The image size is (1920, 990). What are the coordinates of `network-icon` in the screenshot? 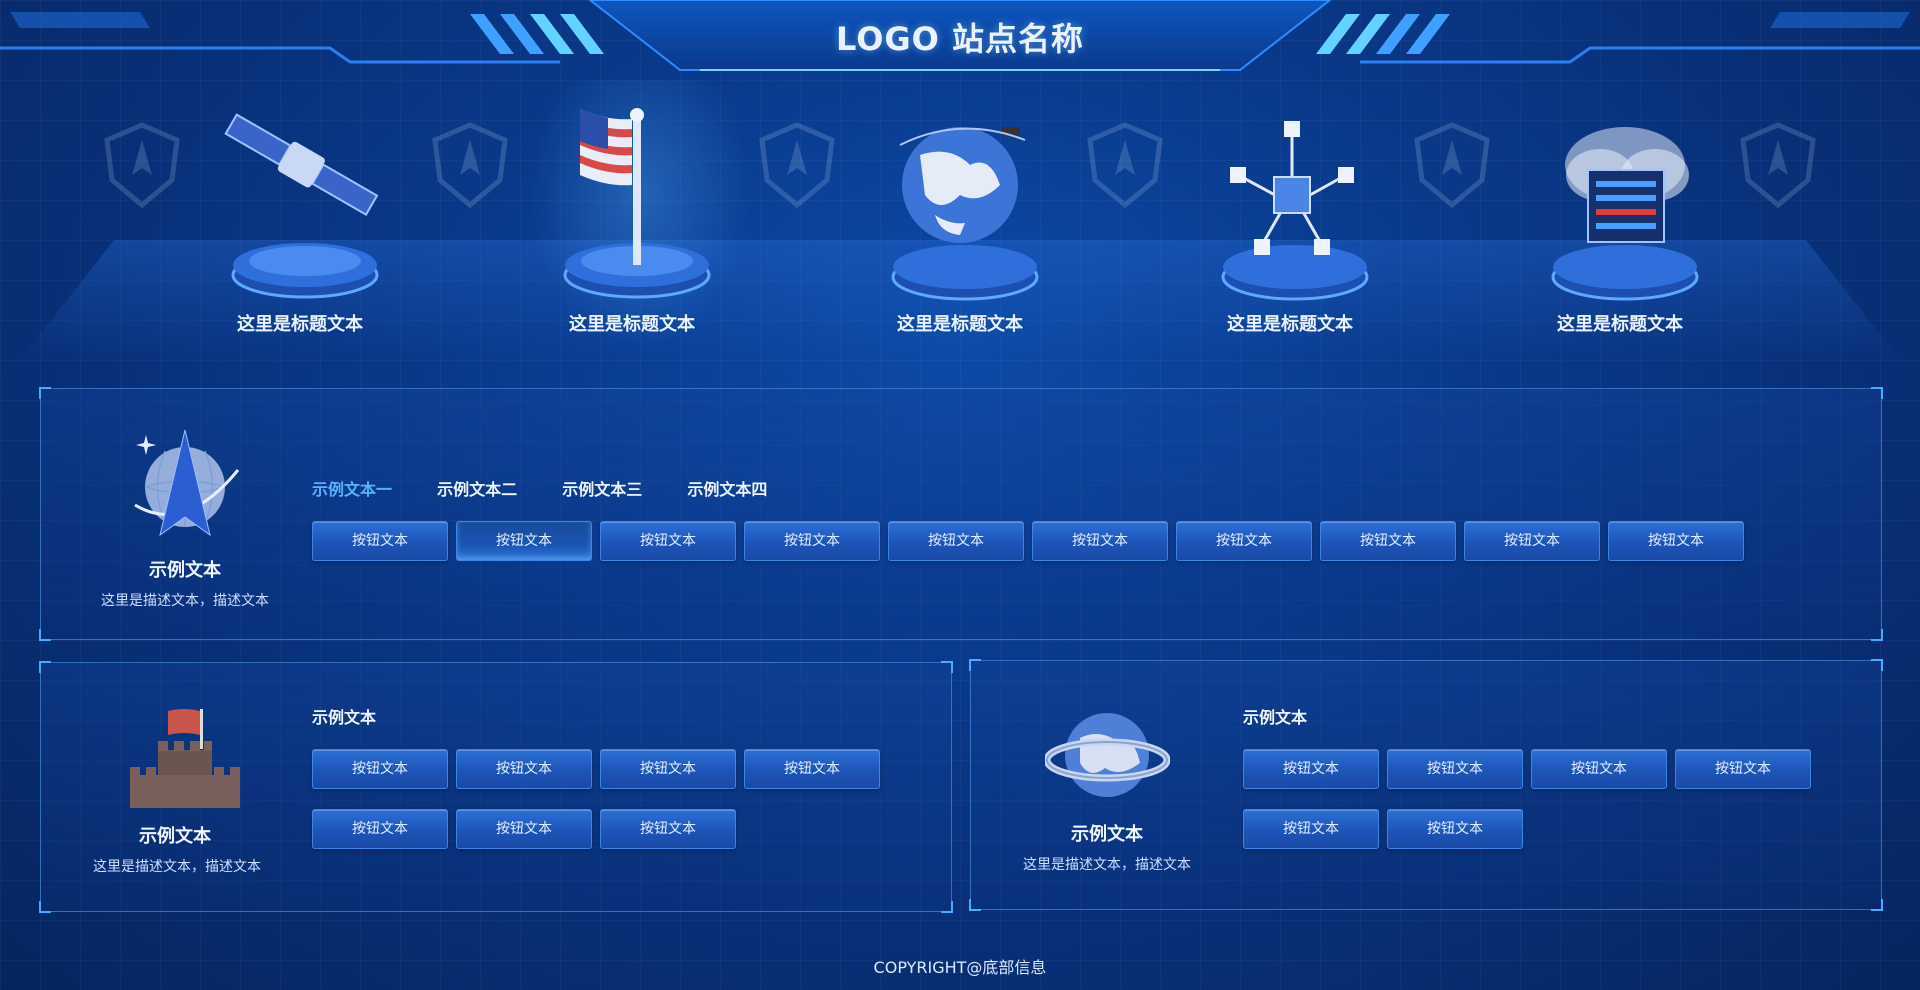 It's located at (1295, 211).